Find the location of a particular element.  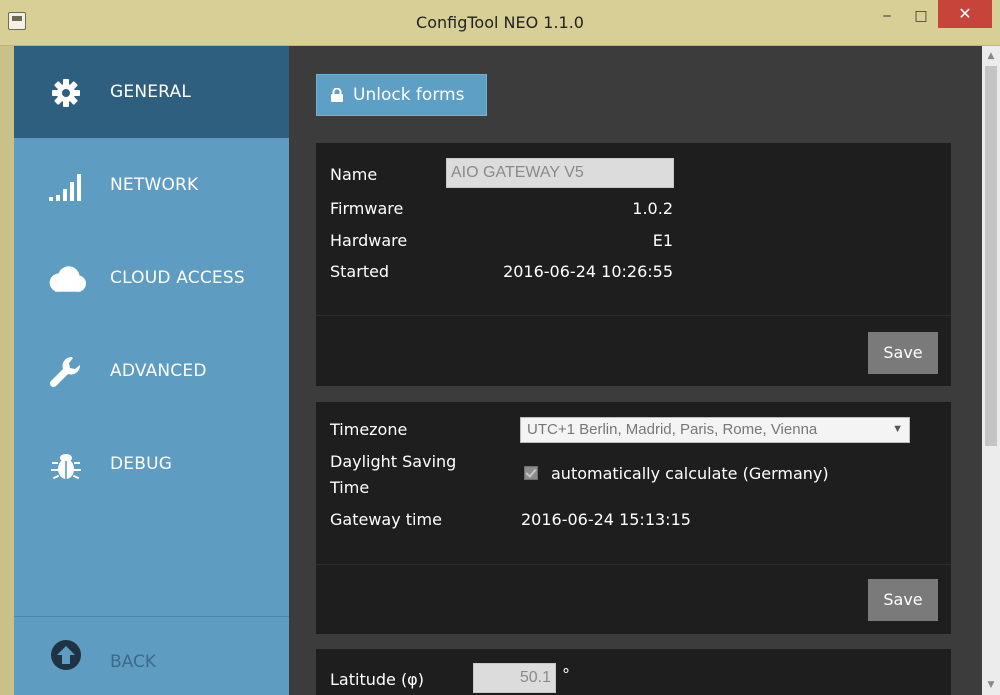

sidebar-item-label: ADVANCED is located at coordinates (158, 371).